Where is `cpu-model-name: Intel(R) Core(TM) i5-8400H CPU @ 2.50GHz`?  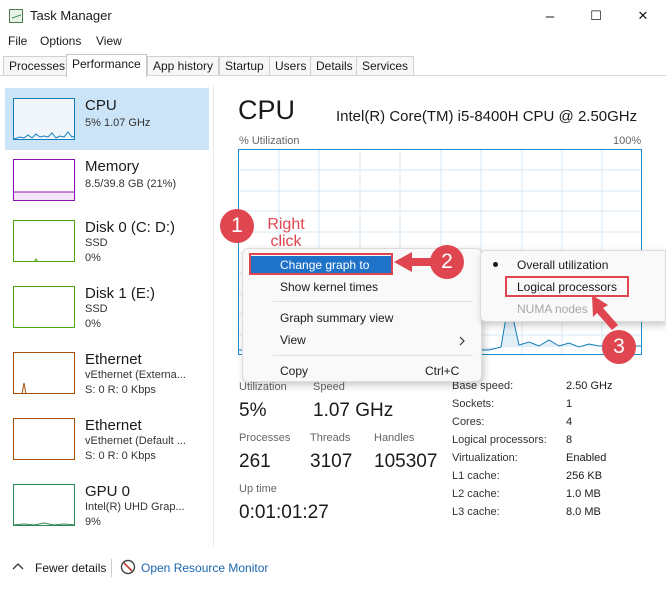
cpu-model-name: Intel(R) Core(TM) i5-8400H CPU @ 2.50GHz is located at coordinates (487, 116).